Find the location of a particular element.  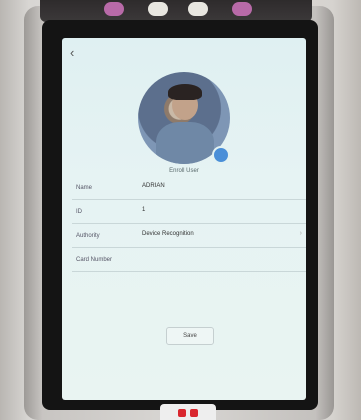

authority-row: Authority Device Recognition › is located at coordinates (189, 236).